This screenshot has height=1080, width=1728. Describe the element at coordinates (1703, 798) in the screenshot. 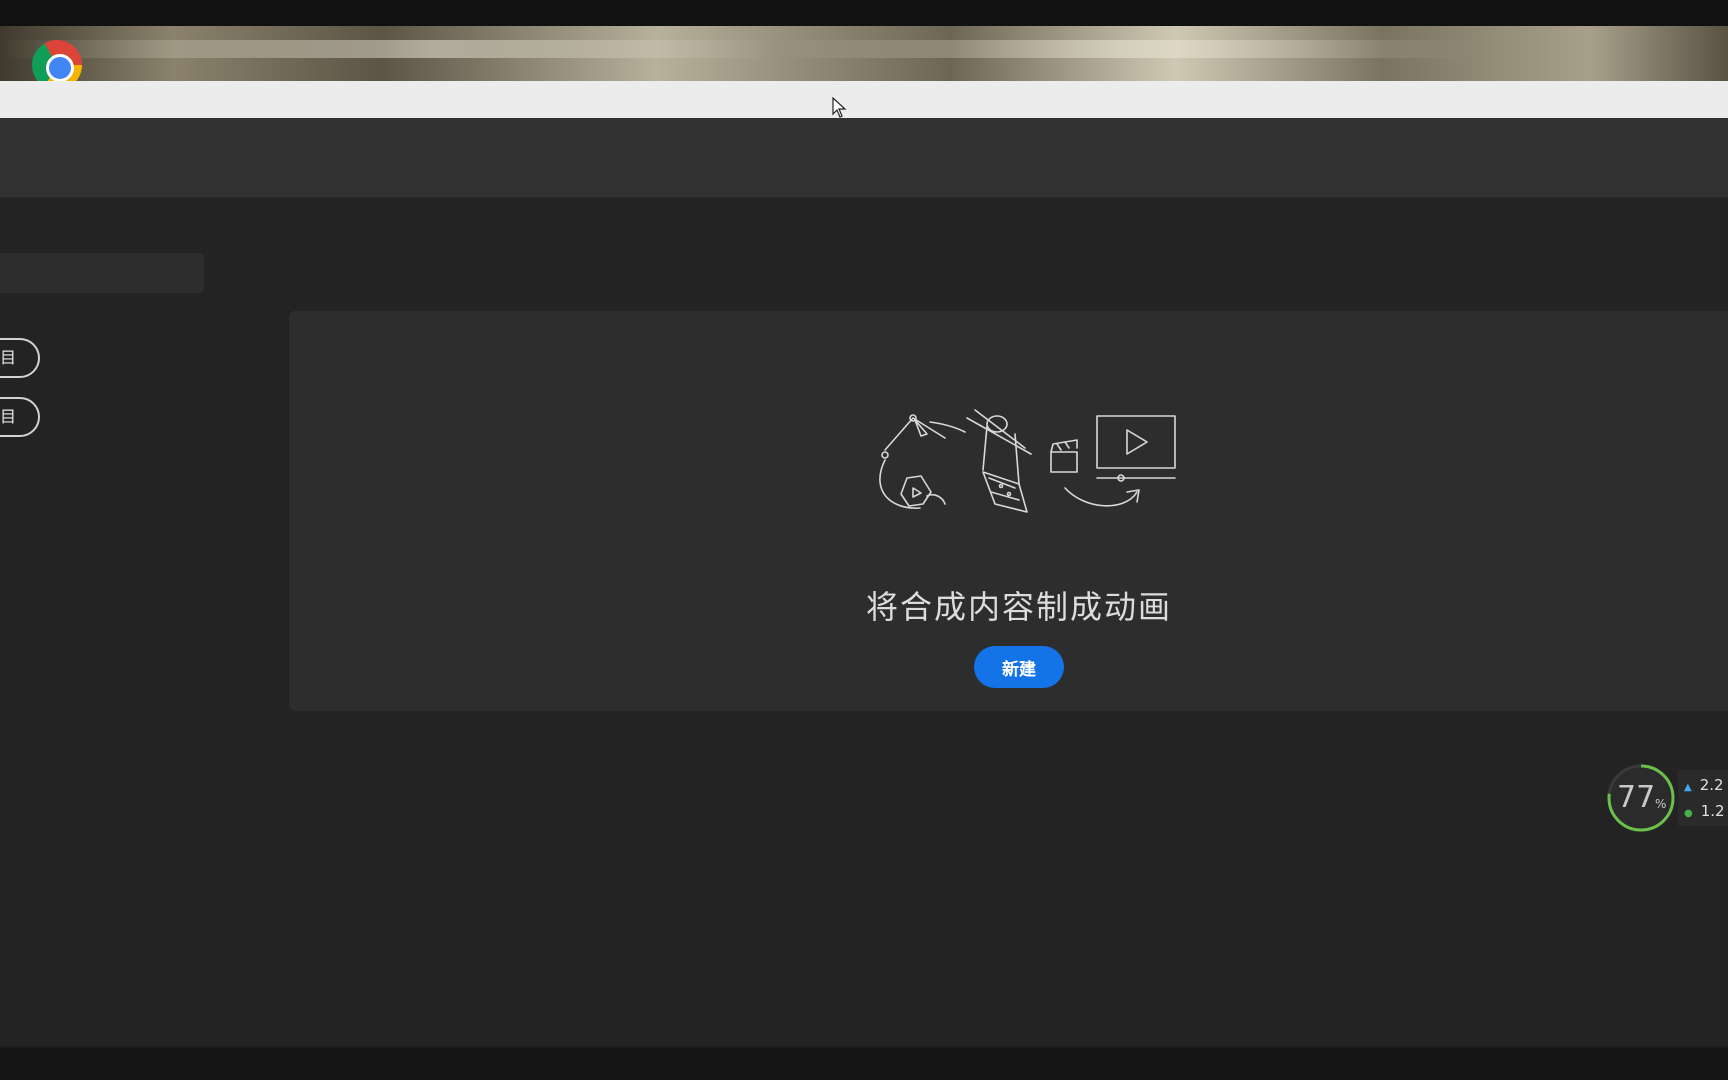

I see `speed-panel: ▲ 2.2 ● 1.2` at that location.